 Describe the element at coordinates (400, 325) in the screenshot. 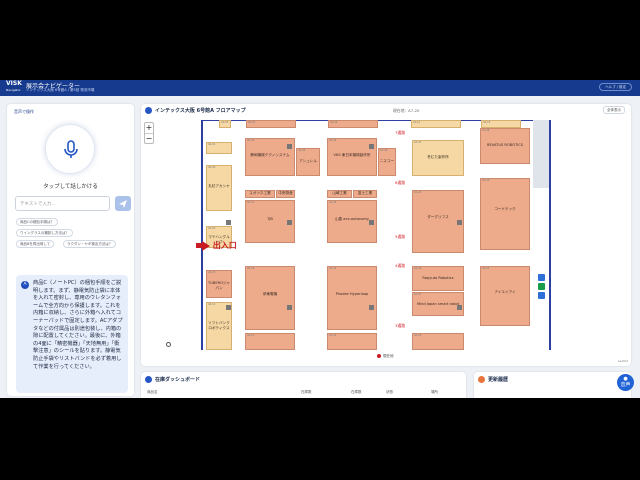

I see `aisle-label: 3通路` at that location.